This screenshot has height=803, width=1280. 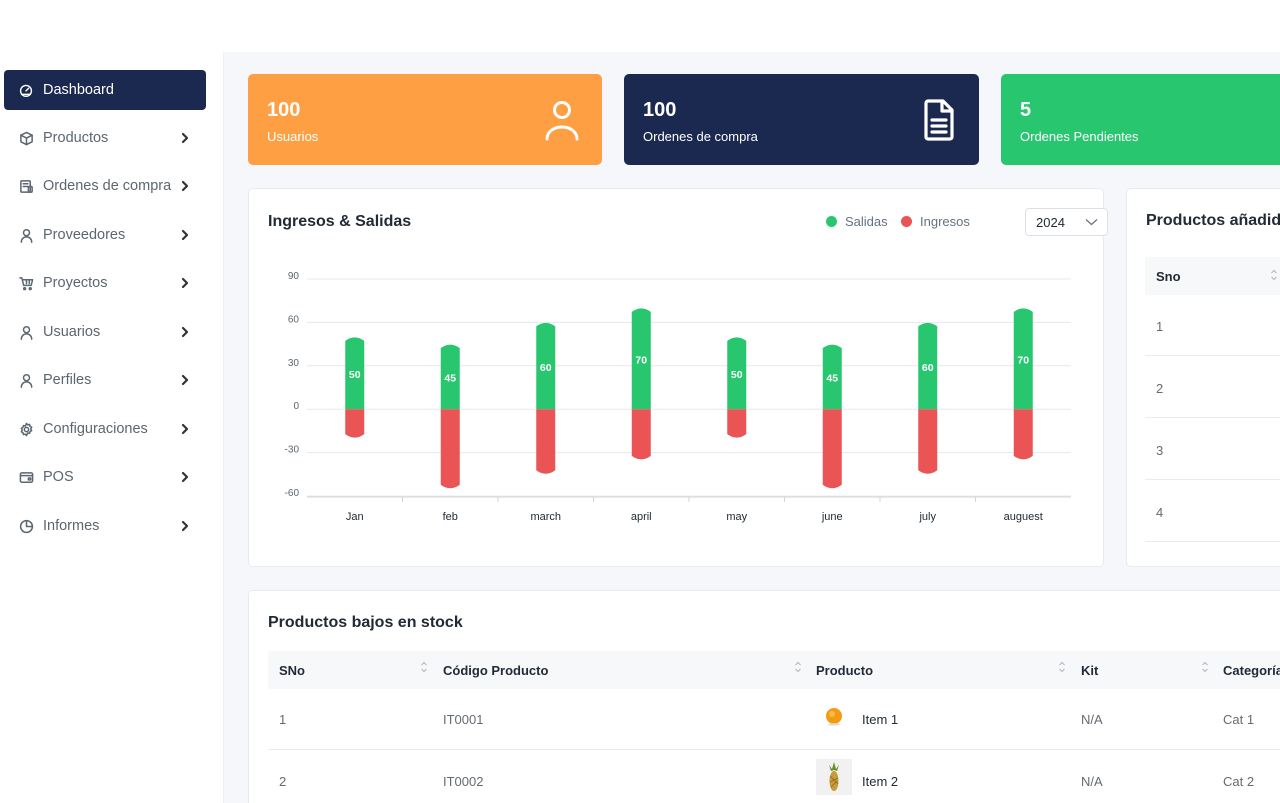 I want to click on pineapple-image, so click(x=834, y=777).